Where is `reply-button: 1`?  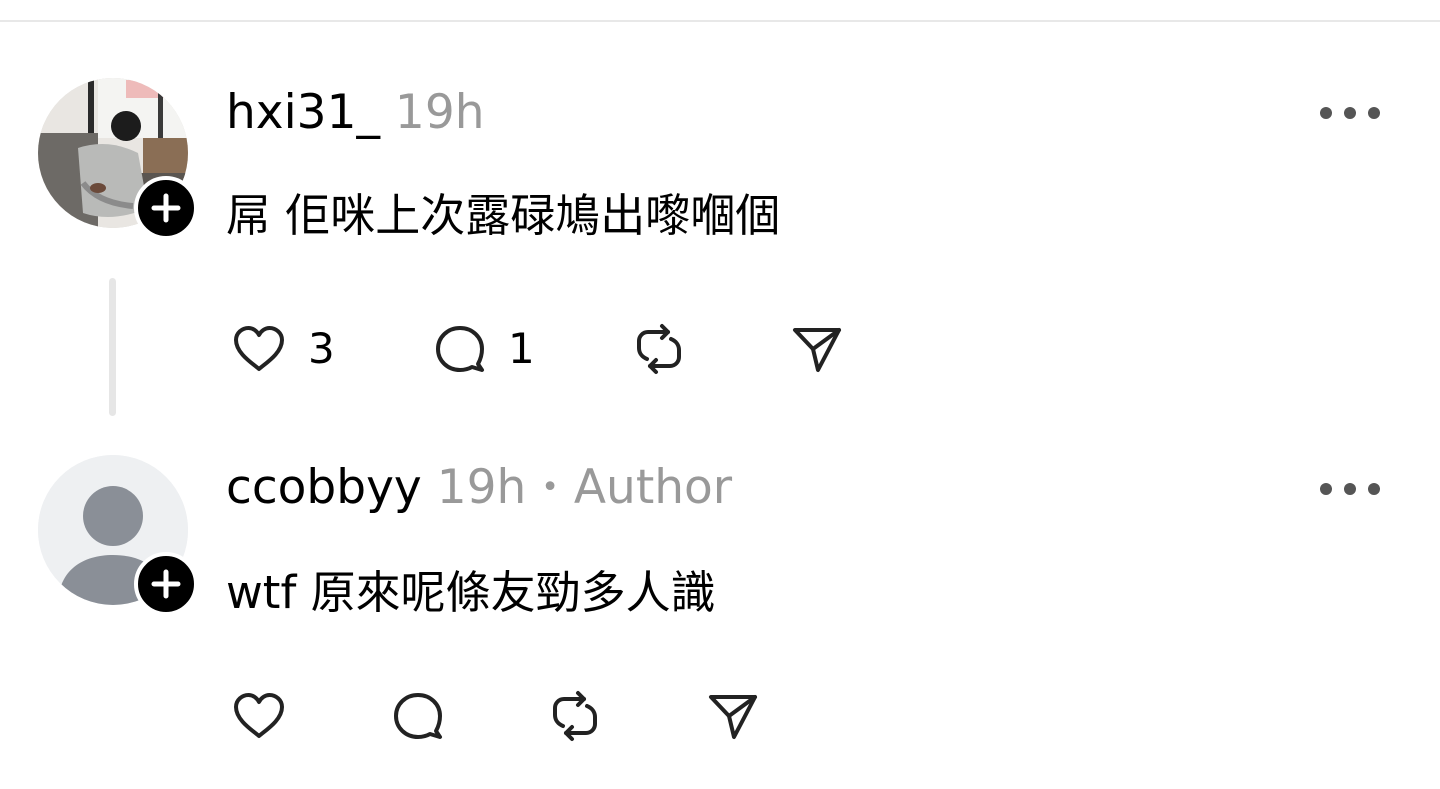
reply-button: 1 is located at coordinates (484, 349).